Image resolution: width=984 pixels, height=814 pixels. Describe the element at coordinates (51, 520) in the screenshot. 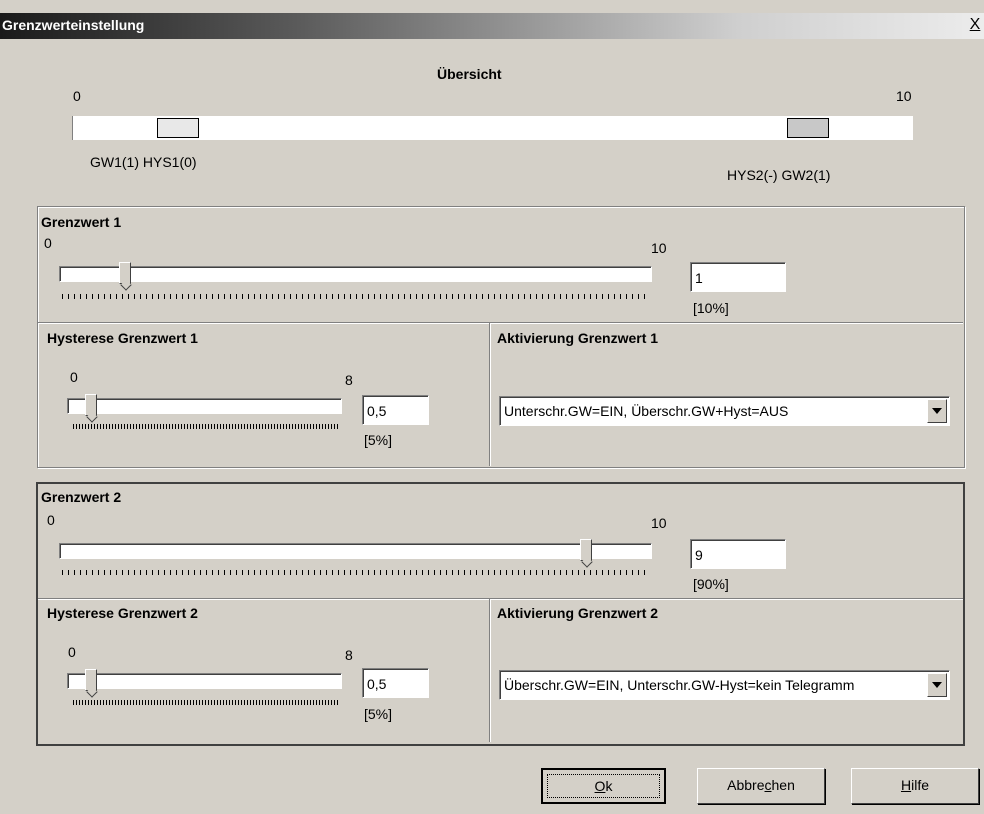

I see `limit2-min-label: 0` at that location.